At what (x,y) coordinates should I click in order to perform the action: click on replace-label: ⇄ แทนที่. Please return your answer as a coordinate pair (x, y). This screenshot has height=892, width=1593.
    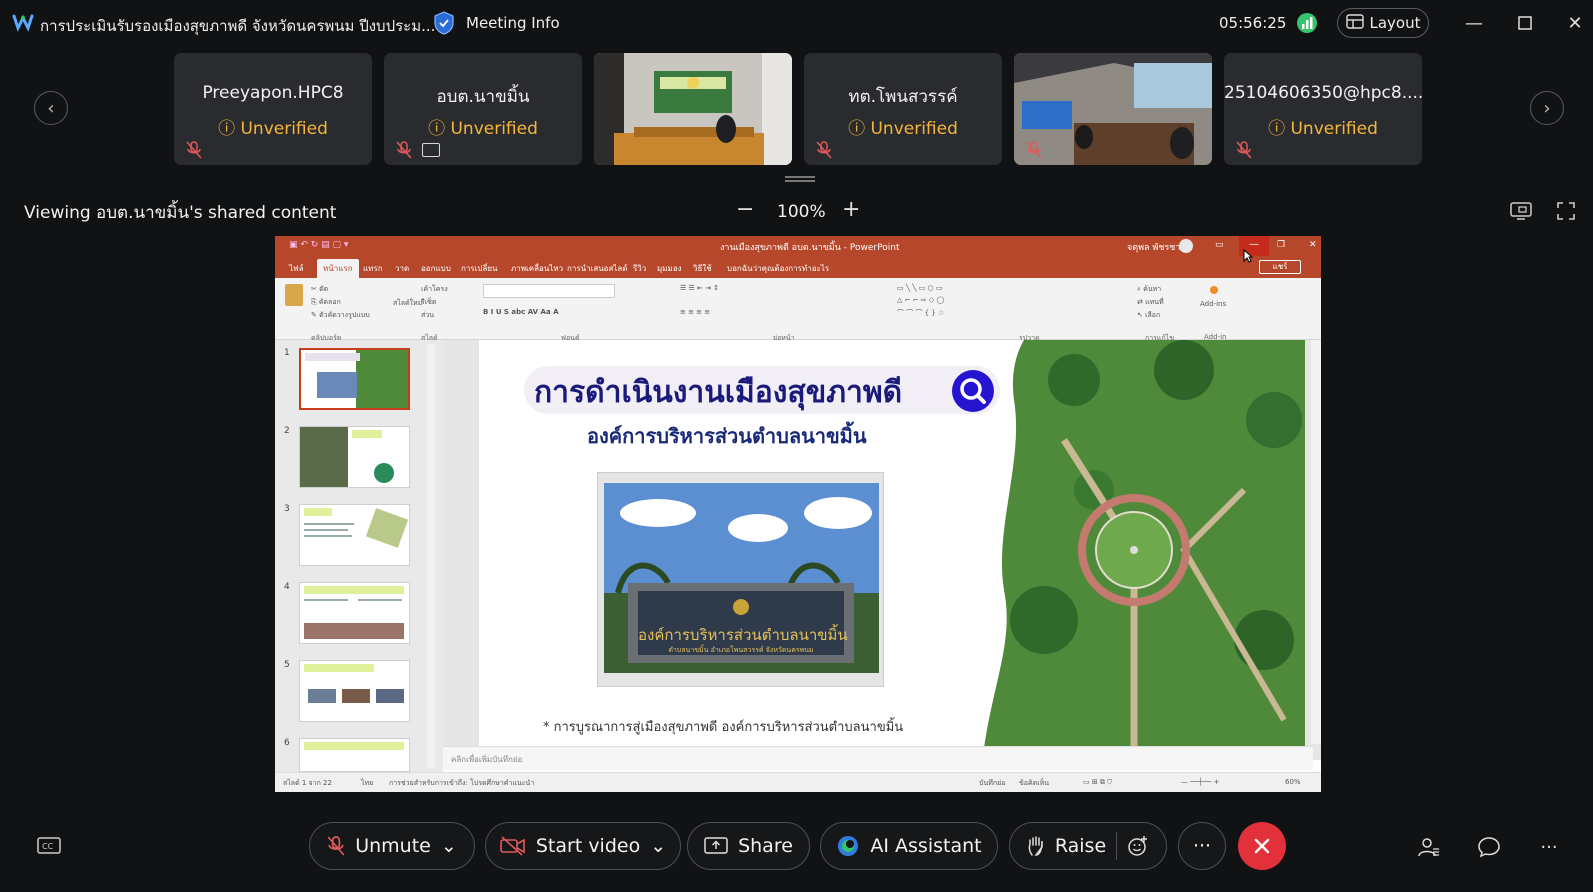
    Looking at the image, I should click on (1150, 302).